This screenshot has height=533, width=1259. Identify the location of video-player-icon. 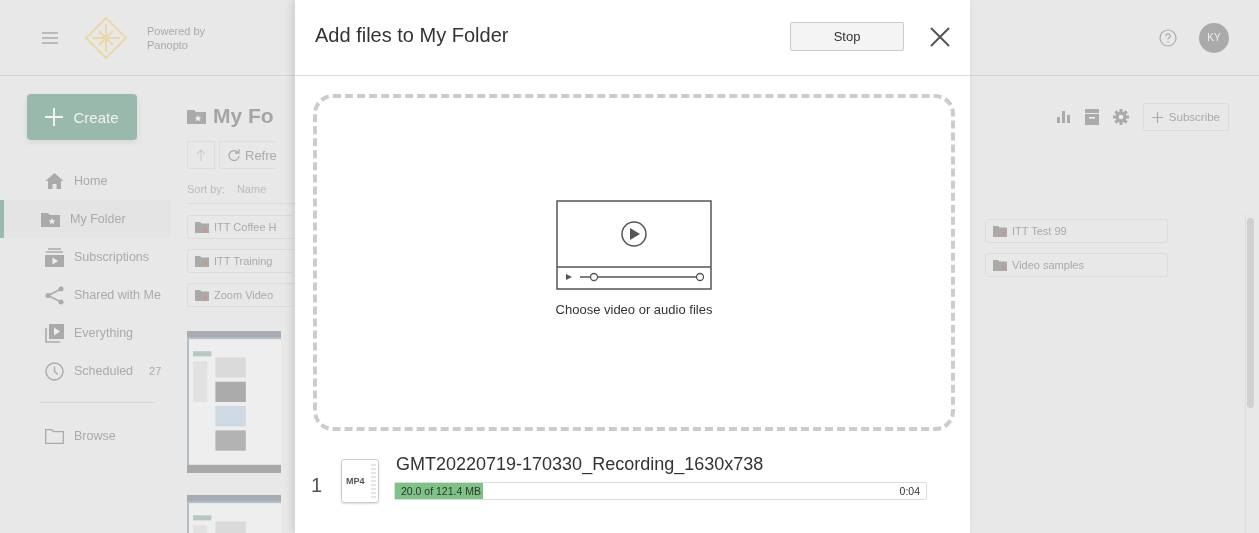
(634, 245).